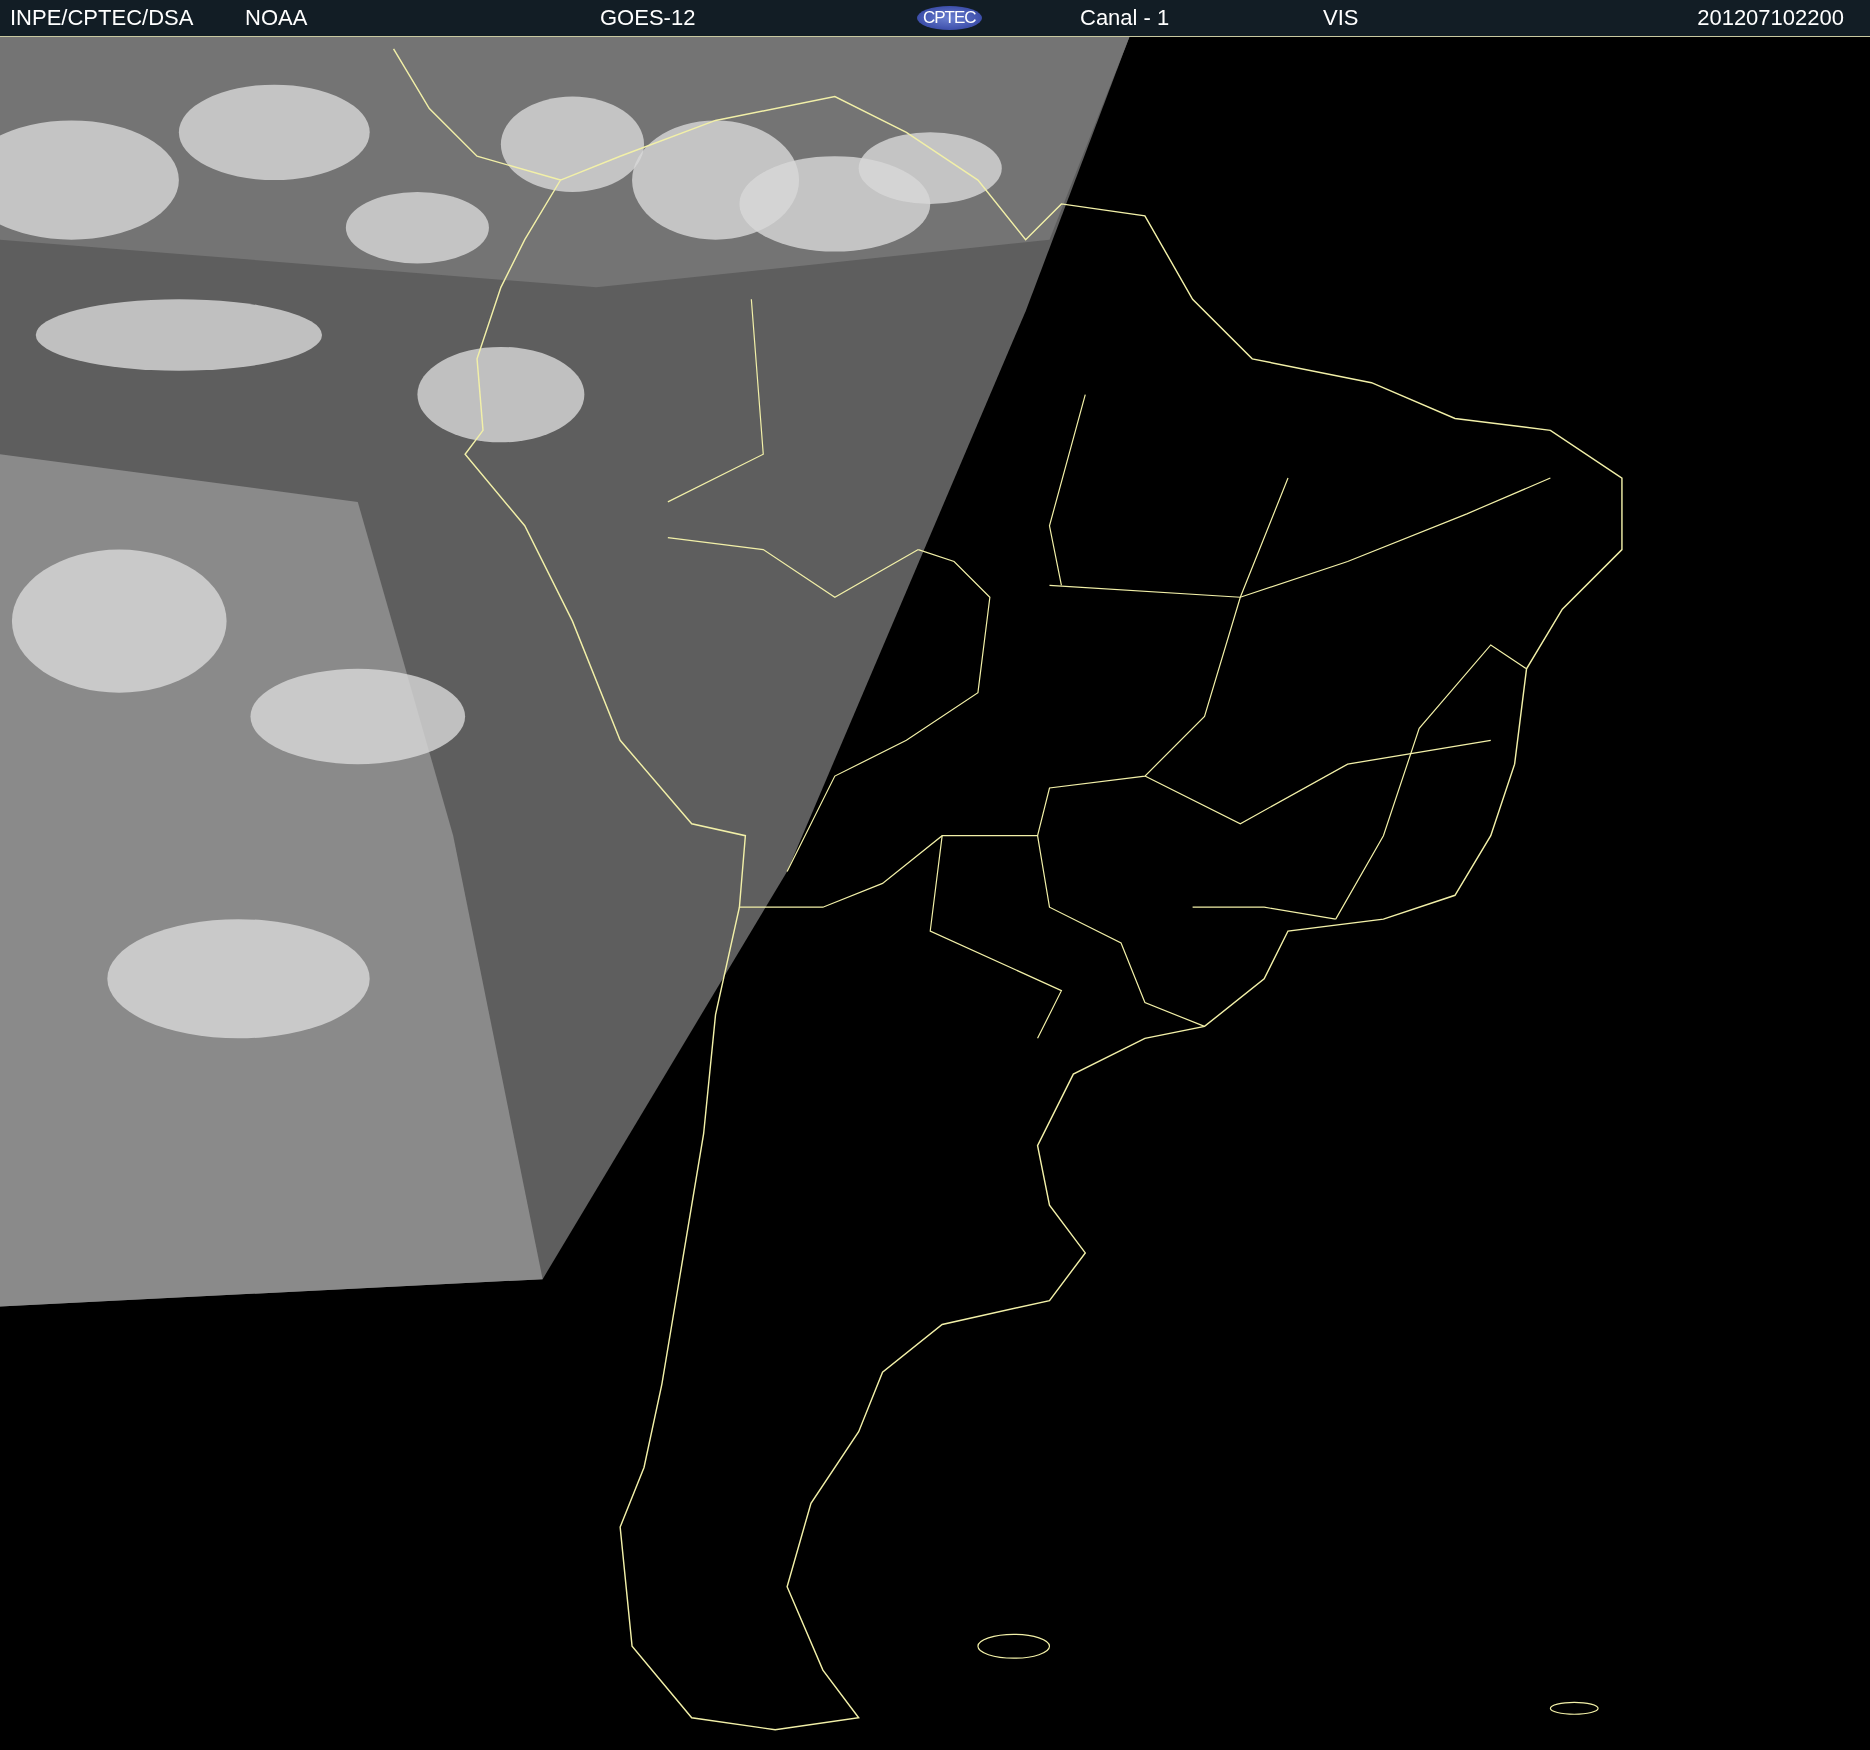 This screenshot has height=1750, width=1870. What do you see at coordinates (949, 18) in the screenshot?
I see `logo: CPTEC` at bounding box center [949, 18].